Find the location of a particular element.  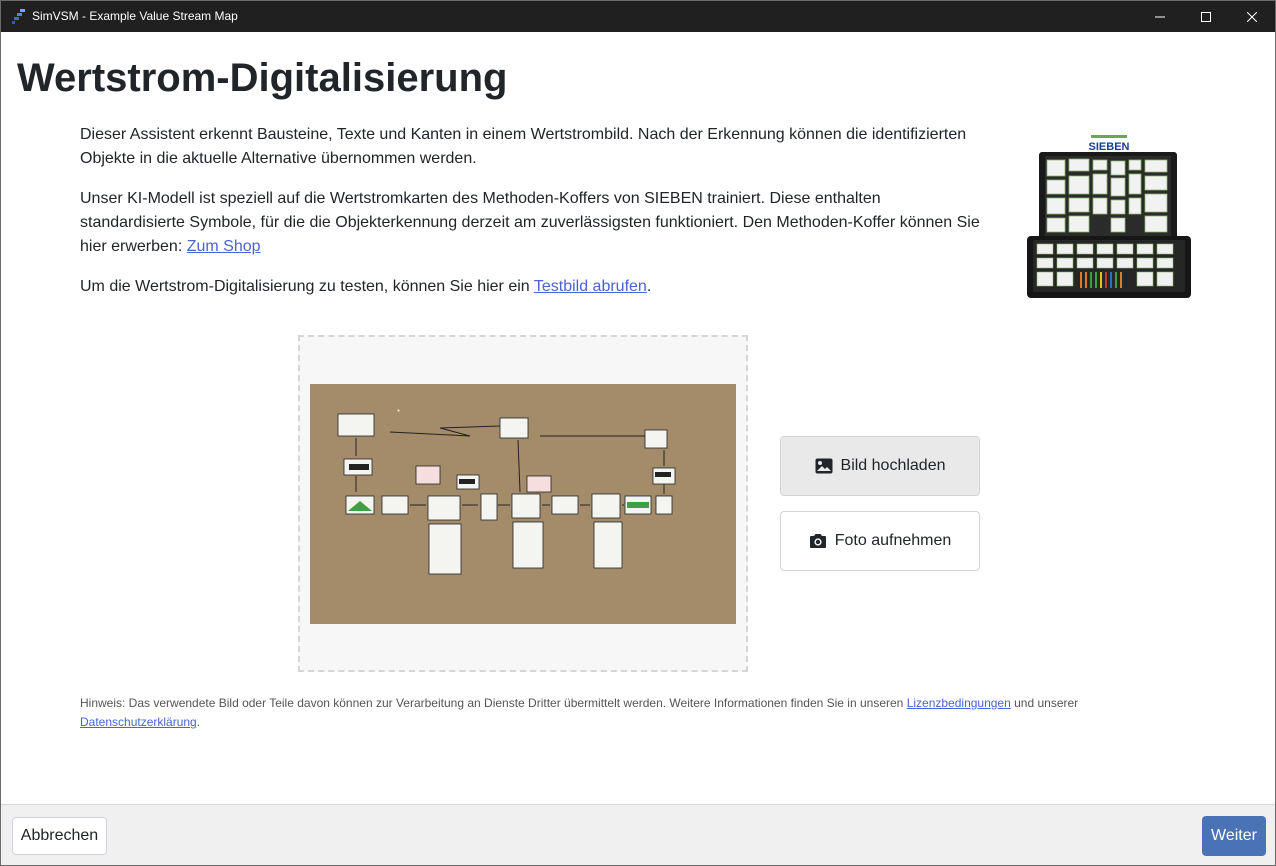

take-photo-label: Foto aufnehmen is located at coordinates (893, 540).